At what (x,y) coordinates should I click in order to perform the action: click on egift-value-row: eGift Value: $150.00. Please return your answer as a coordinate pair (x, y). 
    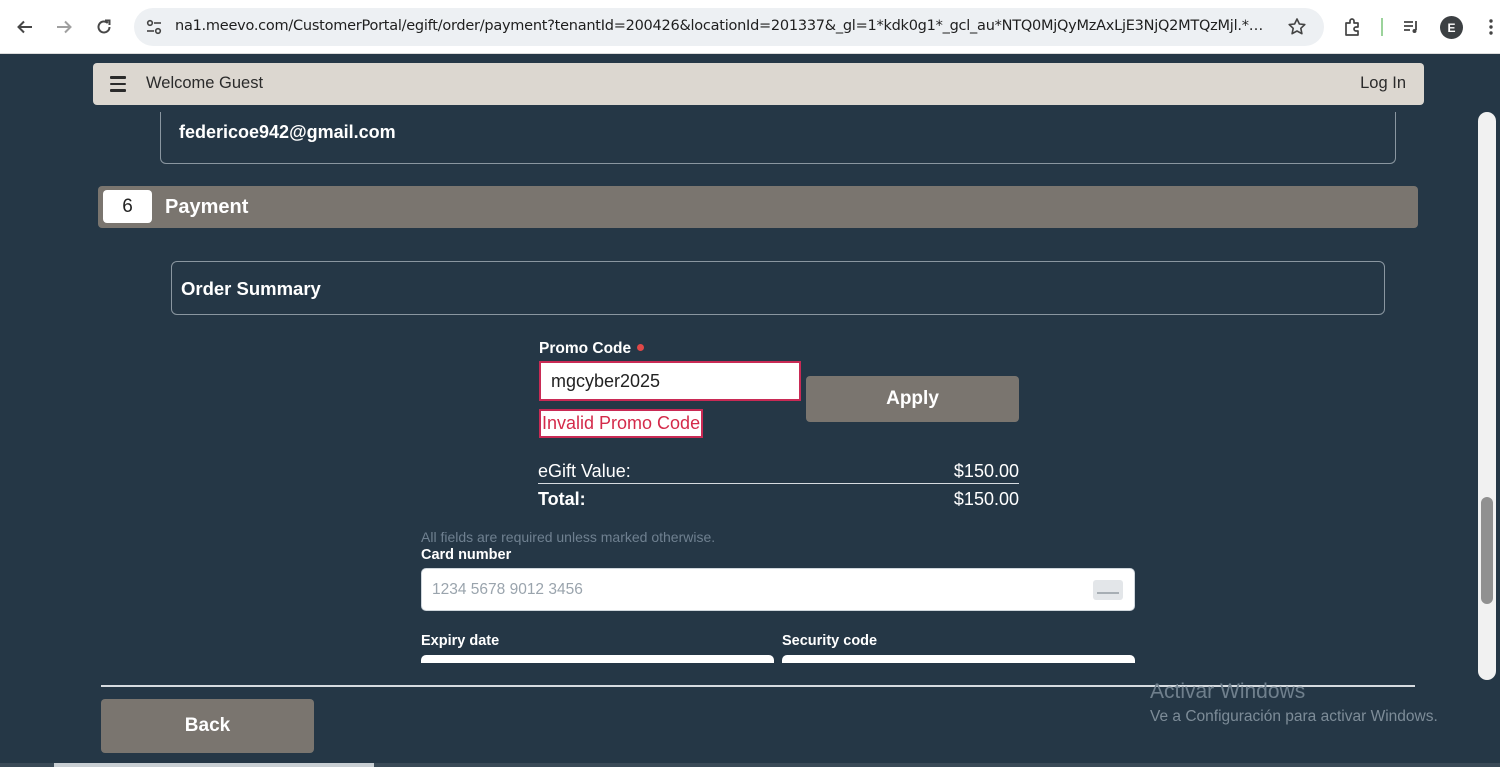
    Looking at the image, I should click on (778, 472).